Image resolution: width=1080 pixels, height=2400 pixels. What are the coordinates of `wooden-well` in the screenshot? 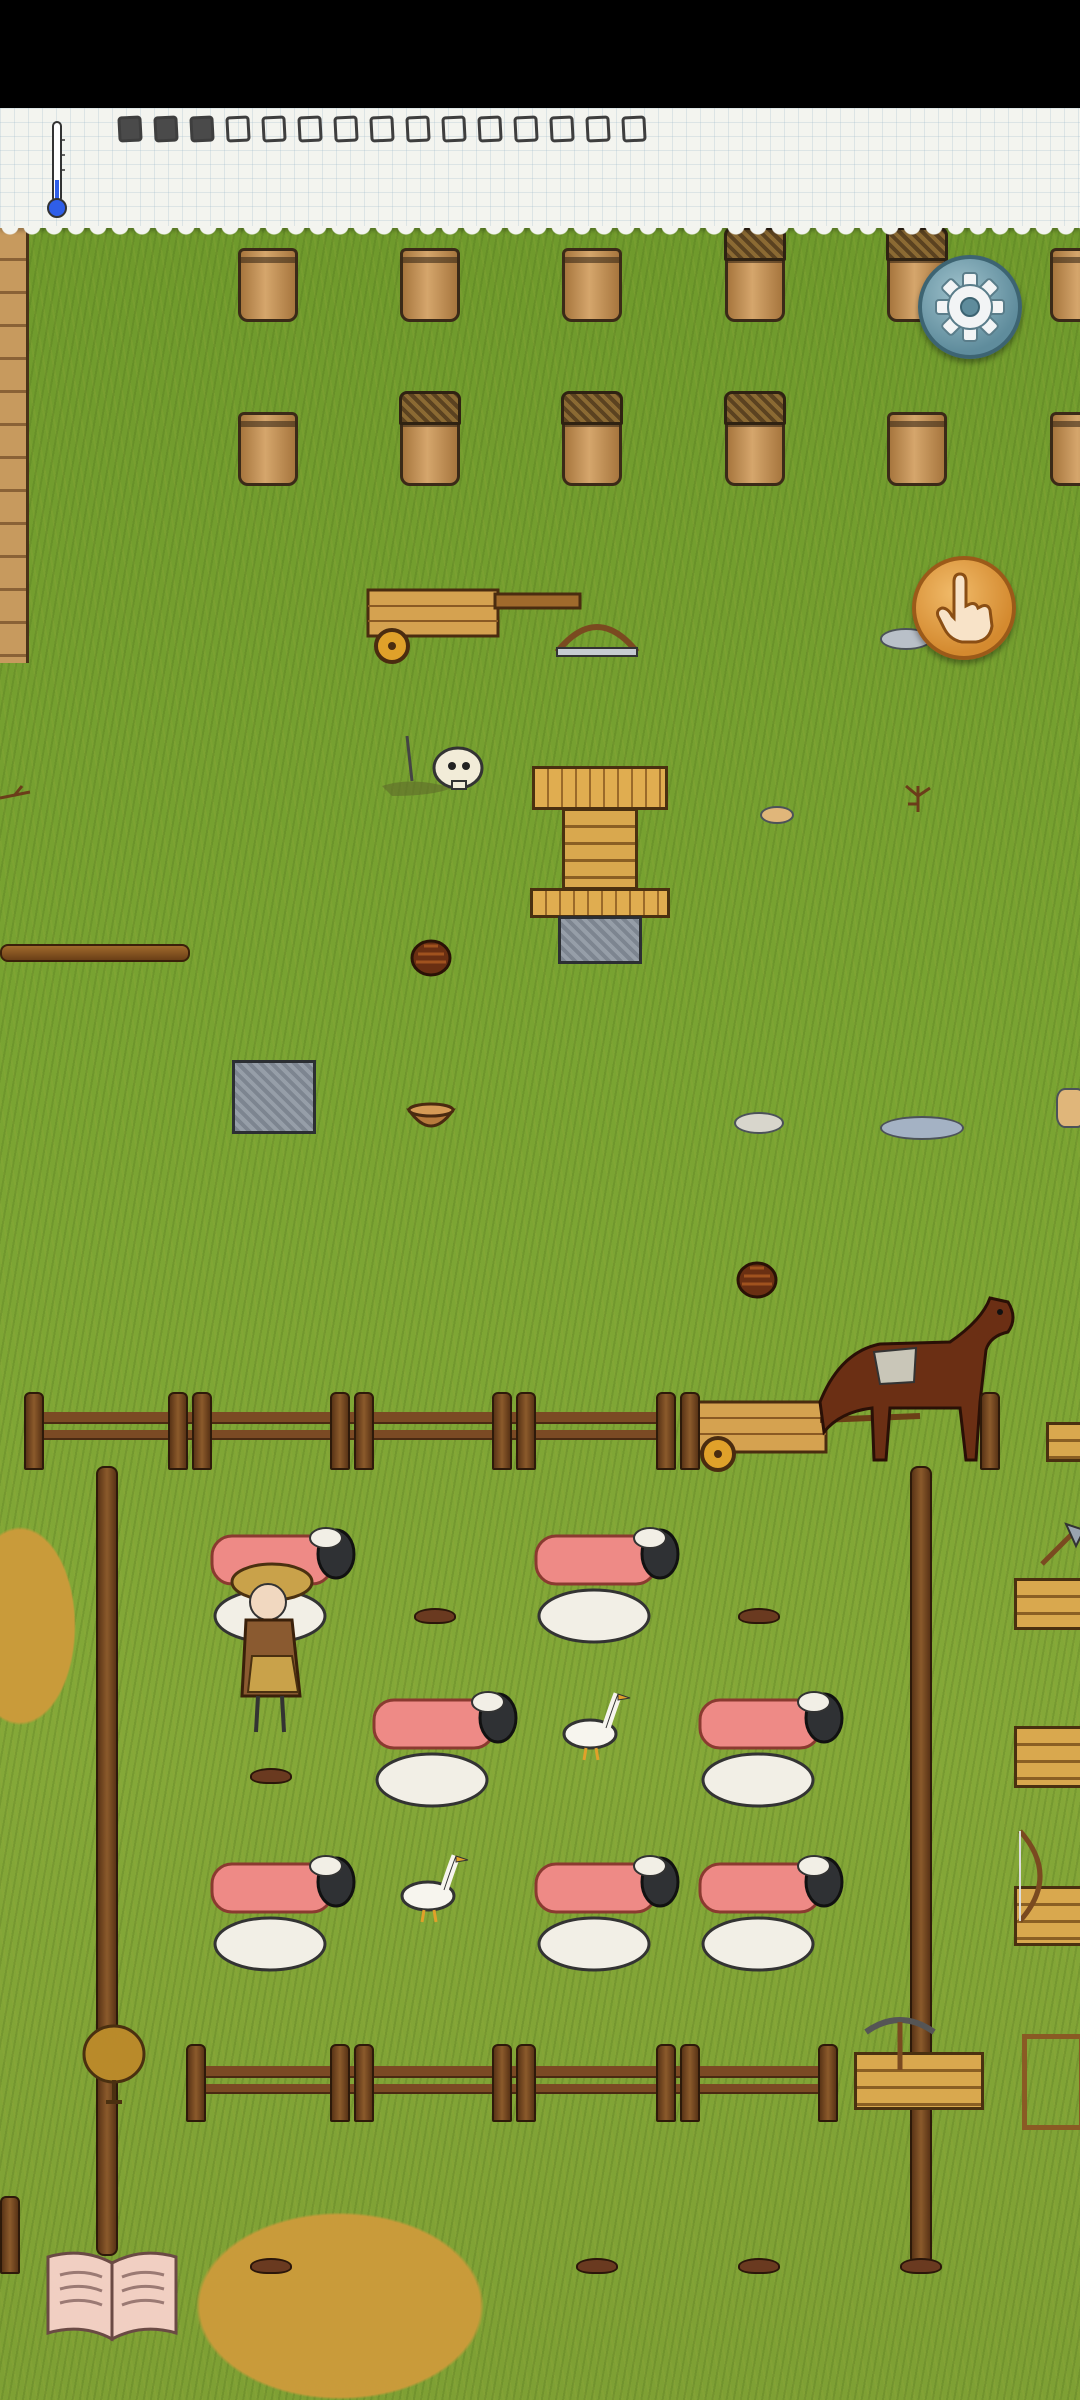 It's located at (600, 866).